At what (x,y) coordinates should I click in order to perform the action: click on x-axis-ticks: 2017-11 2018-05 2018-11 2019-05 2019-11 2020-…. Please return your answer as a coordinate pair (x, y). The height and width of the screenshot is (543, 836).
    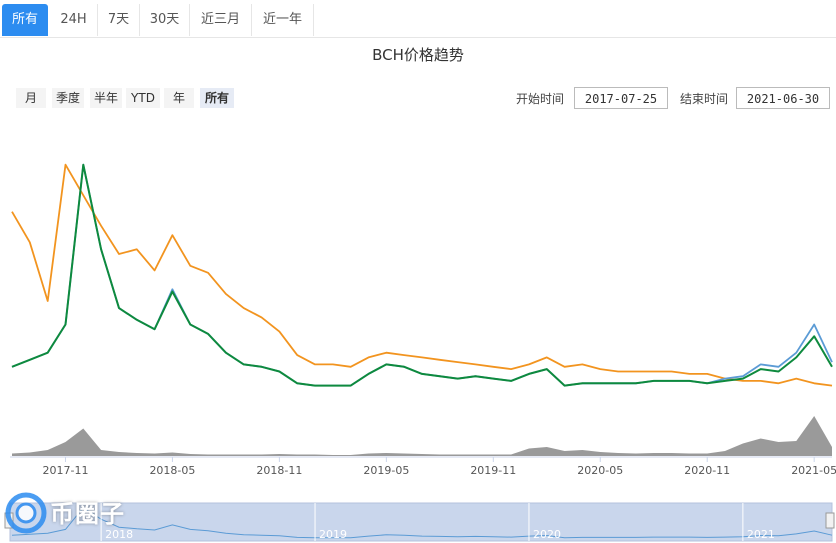
    Looking at the image, I should click on (439, 467).